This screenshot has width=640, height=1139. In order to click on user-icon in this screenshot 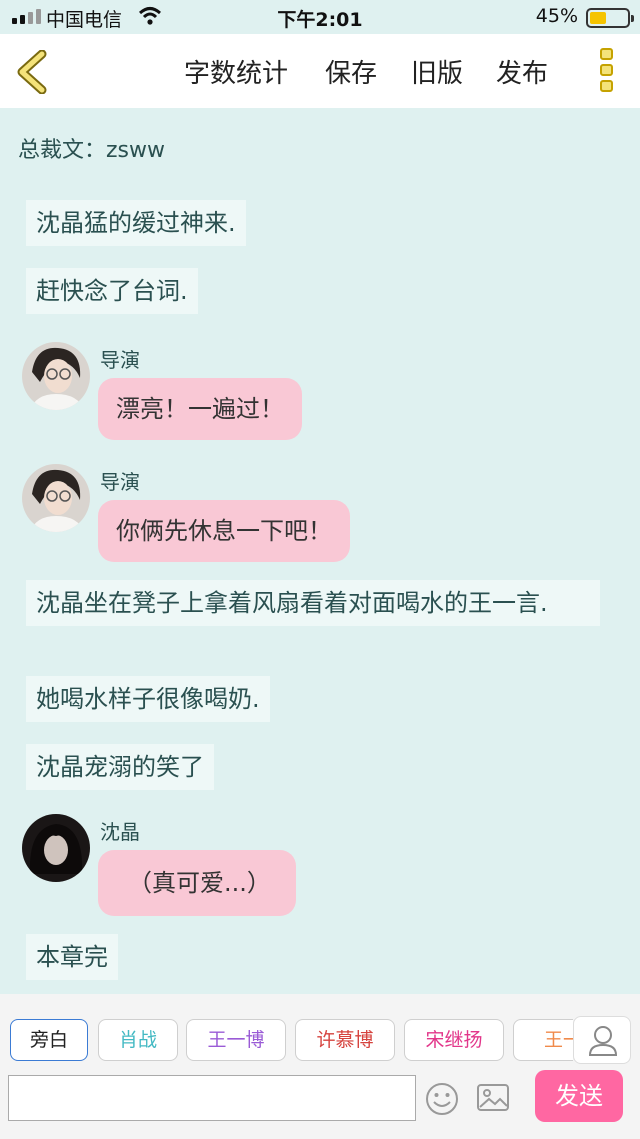, I will do `click(602, 1040)`.